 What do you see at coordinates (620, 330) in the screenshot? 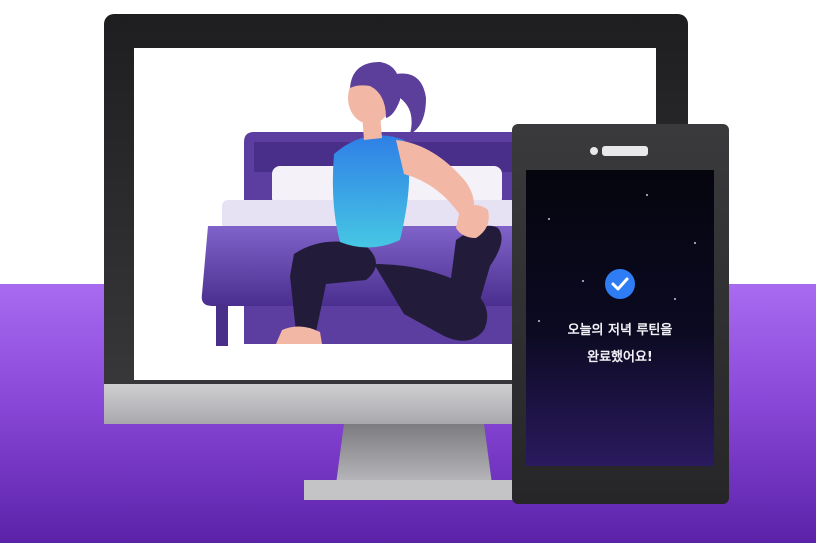
I see `completion-message-line1: 오늘의 저녁 루틴을` at bounding box center [620, 330].